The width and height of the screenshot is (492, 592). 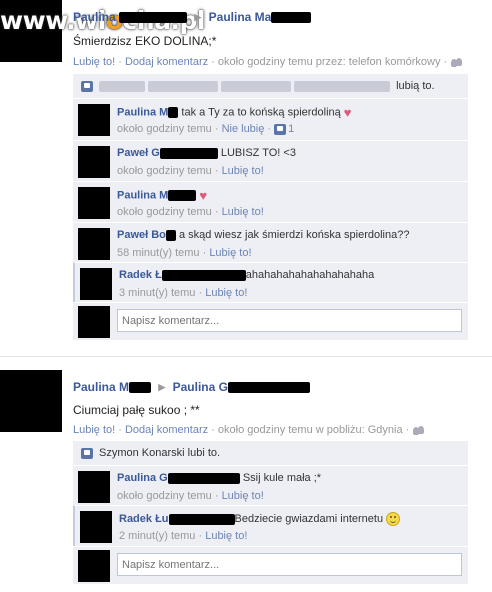 I want to click on comment-time: 3 minut(y) temu, so click(x=157, y=293).